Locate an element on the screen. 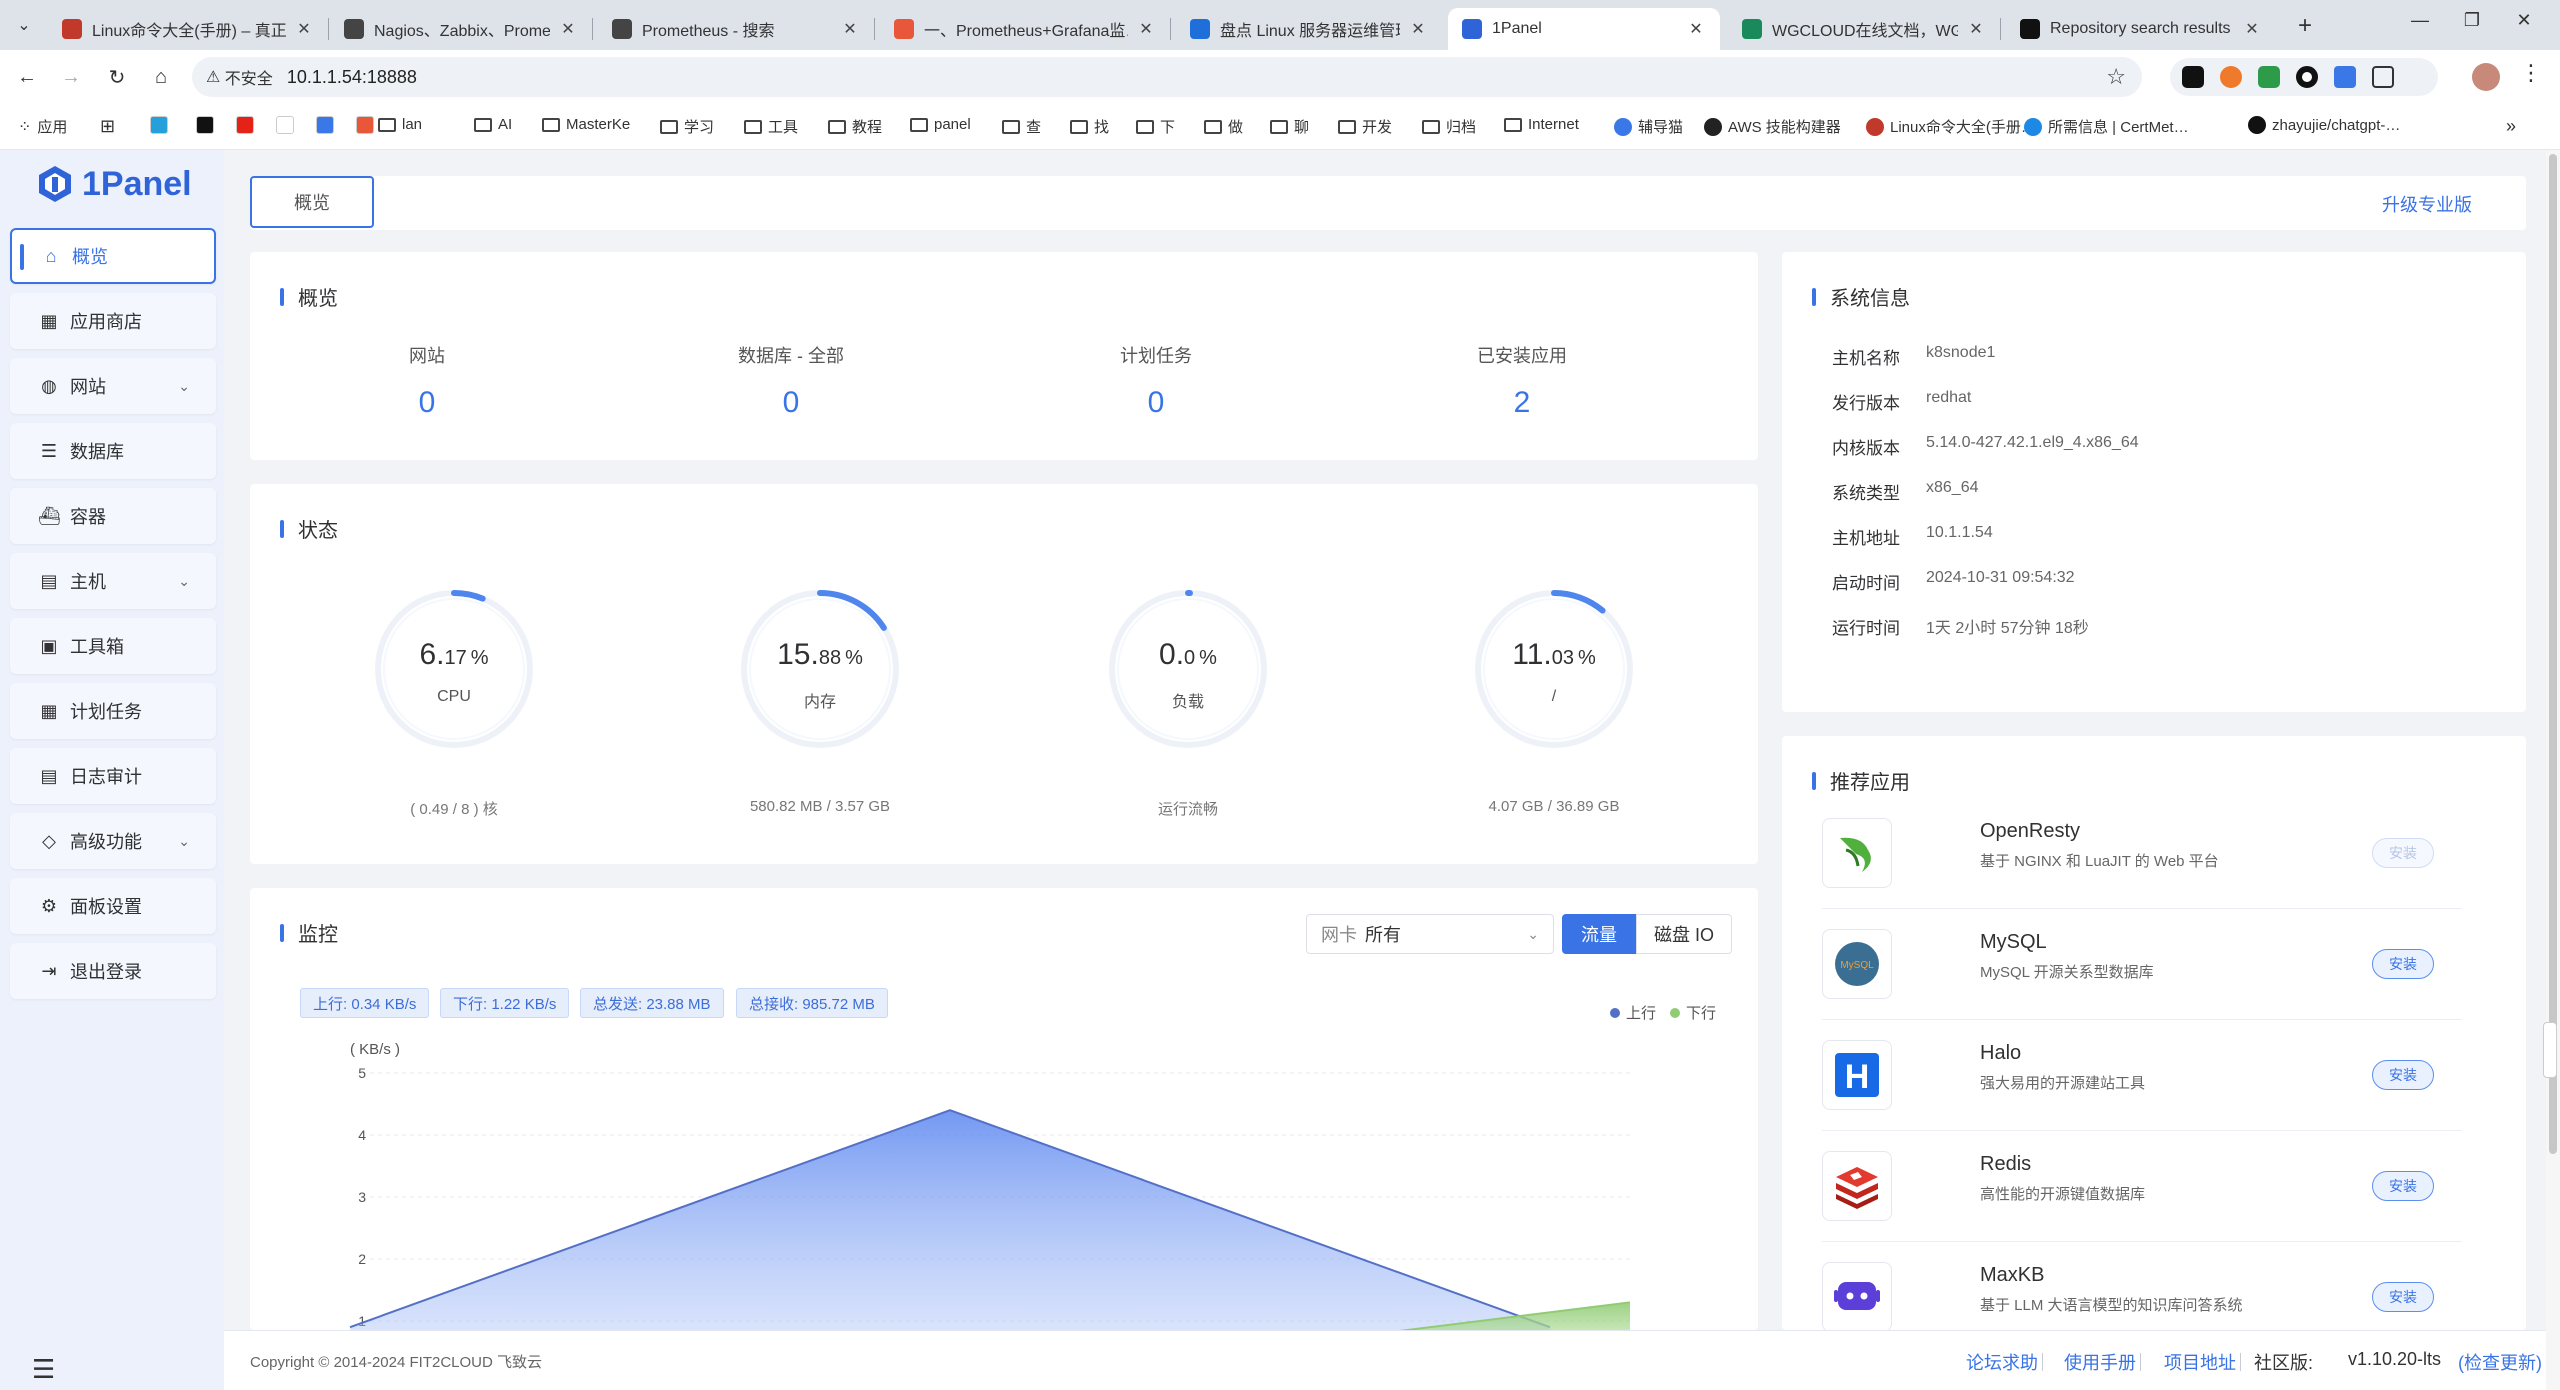  bookmark-item: AI is located at coordinates (493, 124).